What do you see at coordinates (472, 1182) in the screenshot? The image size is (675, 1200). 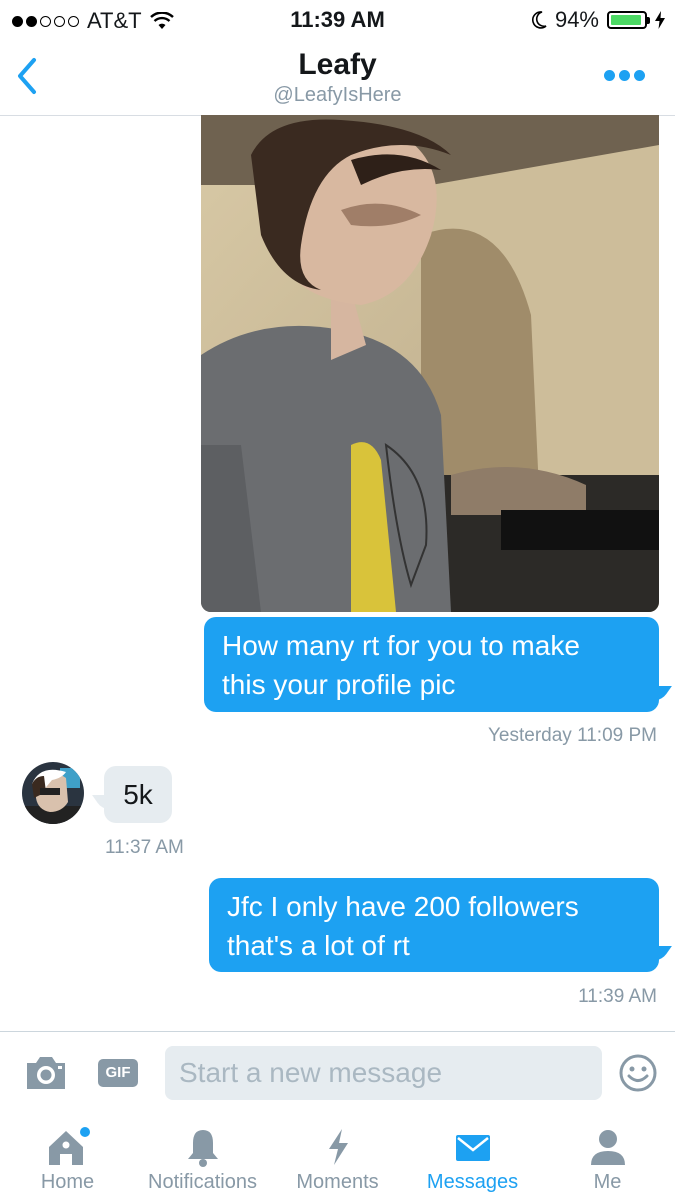 I see `tab-label: Messages` at bounding box center [472, 1182].